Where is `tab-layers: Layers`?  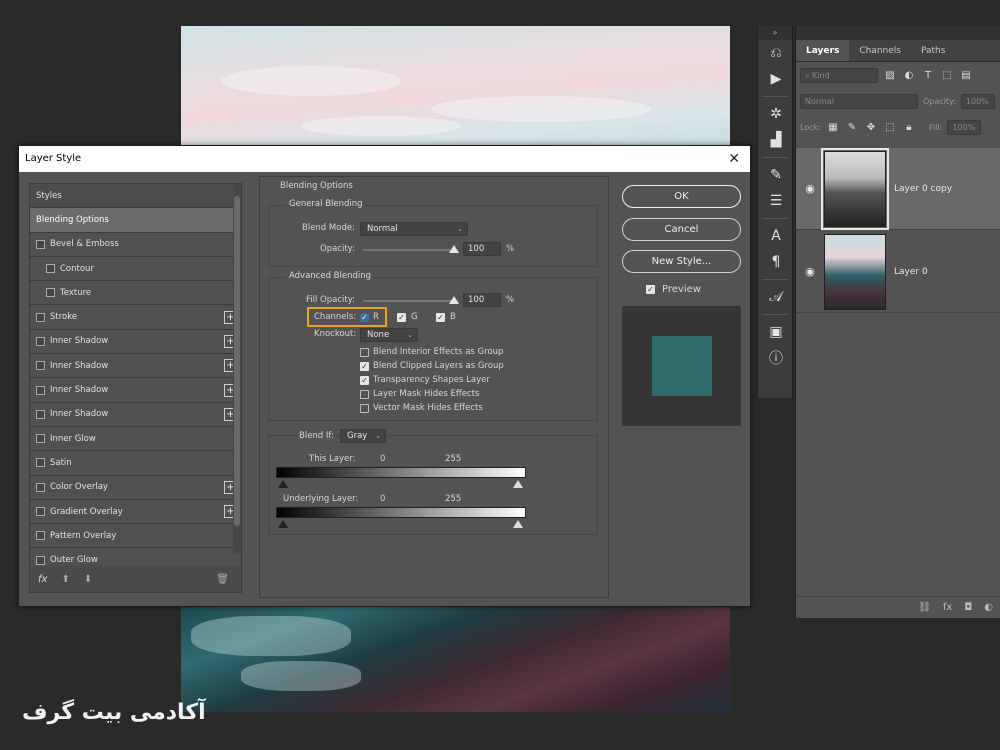
tab-layers: Layers is located at coordinates (823, 50).